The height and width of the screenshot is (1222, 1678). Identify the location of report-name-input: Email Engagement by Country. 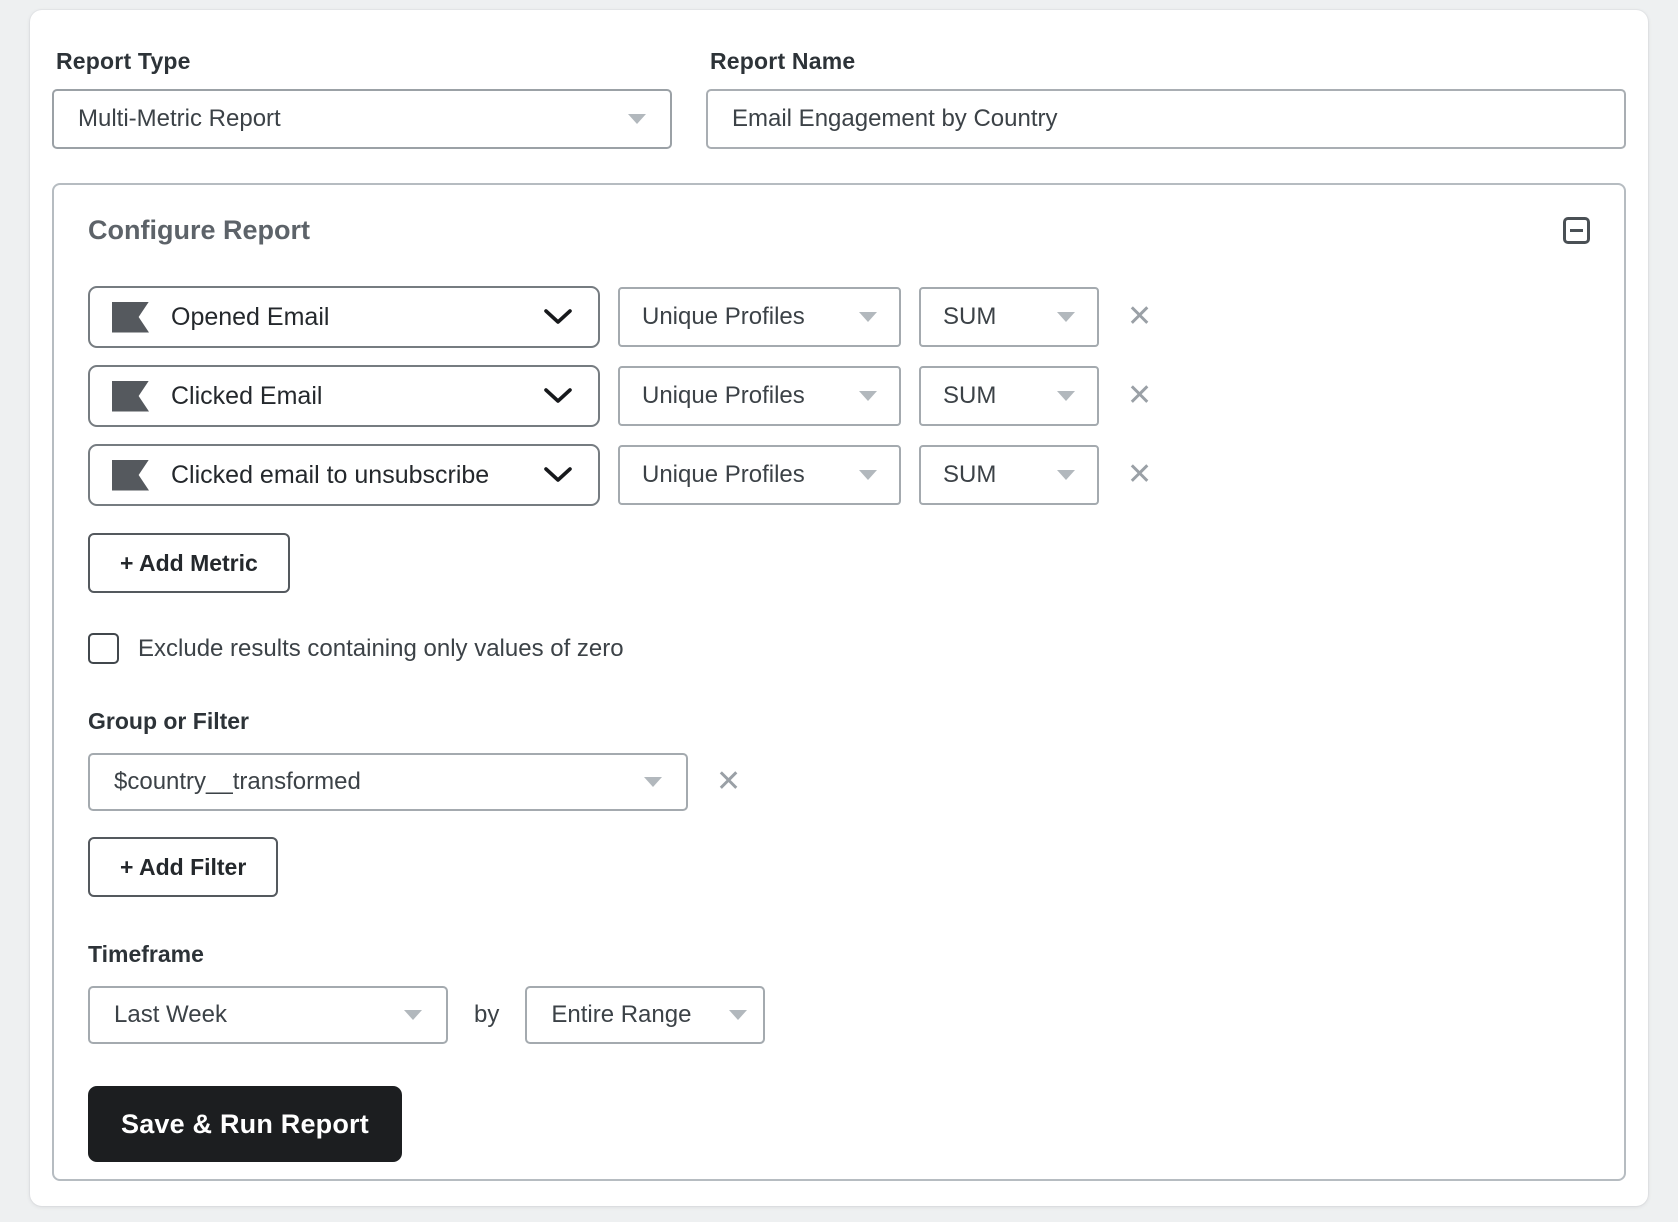
(1166, 119).